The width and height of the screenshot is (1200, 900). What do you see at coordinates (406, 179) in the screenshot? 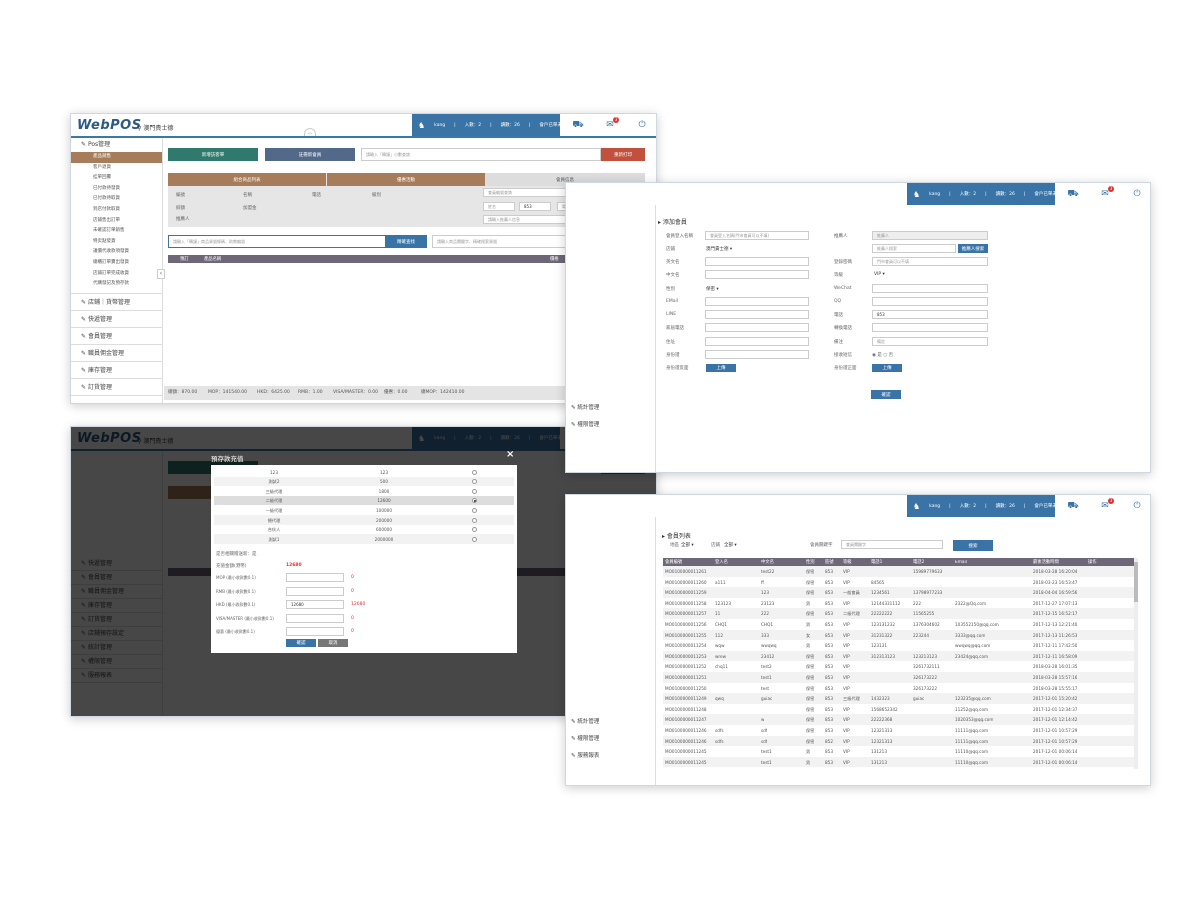
I see `tab-promotions: 優惠活動` at bounding box center [406, 179].